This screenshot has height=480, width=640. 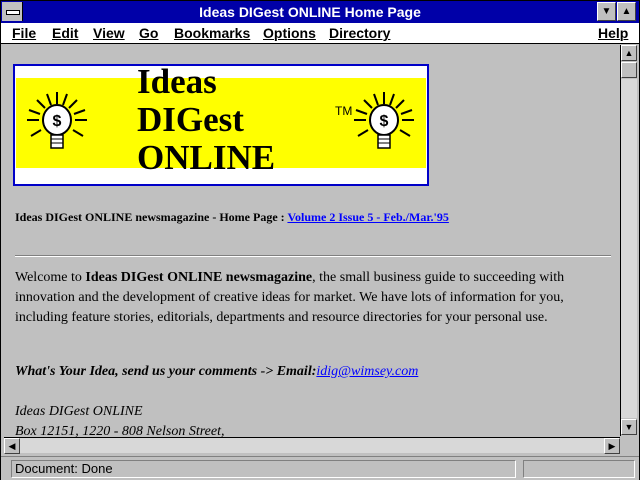 I want to click on vertical-scrollbar: ▲ ▼, so click(x=629, y=240).